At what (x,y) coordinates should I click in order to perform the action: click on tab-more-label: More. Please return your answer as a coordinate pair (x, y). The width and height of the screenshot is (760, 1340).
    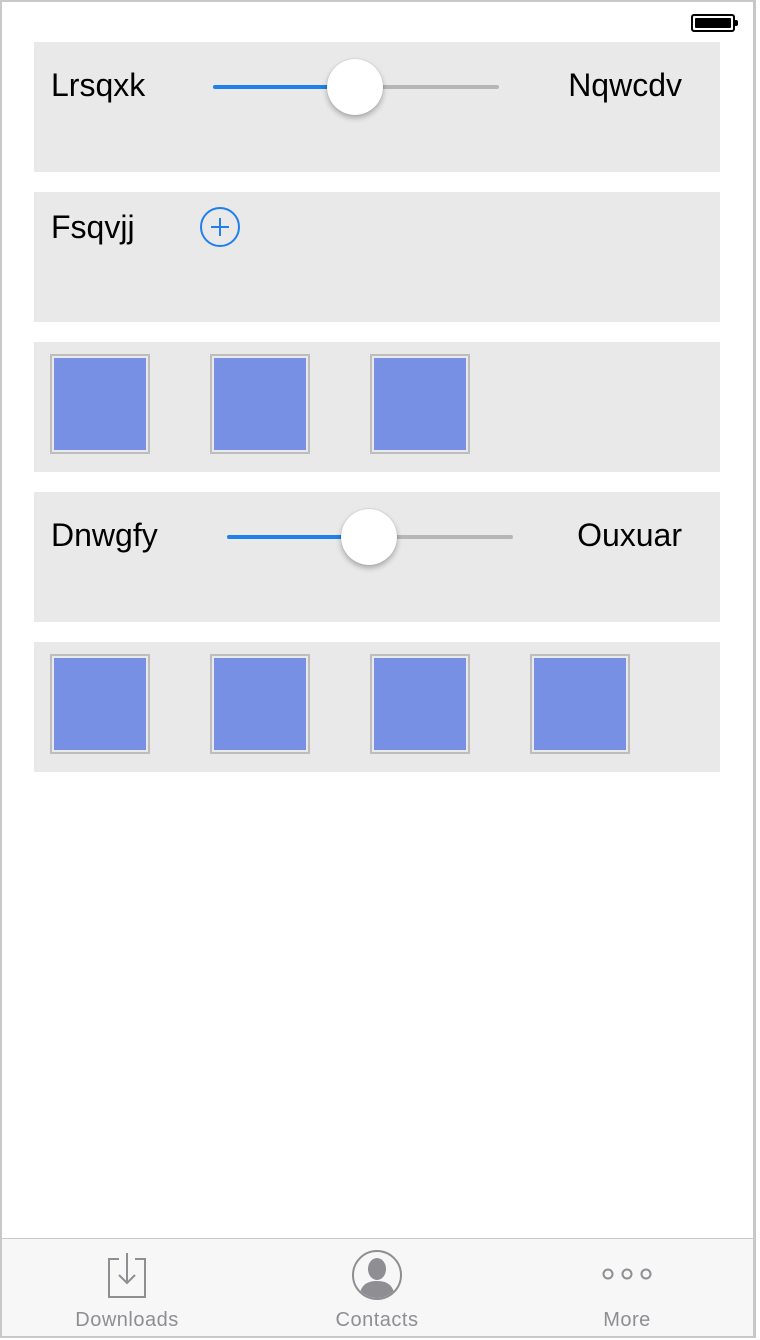
    Looking at the image, I should click on (627, 1320).